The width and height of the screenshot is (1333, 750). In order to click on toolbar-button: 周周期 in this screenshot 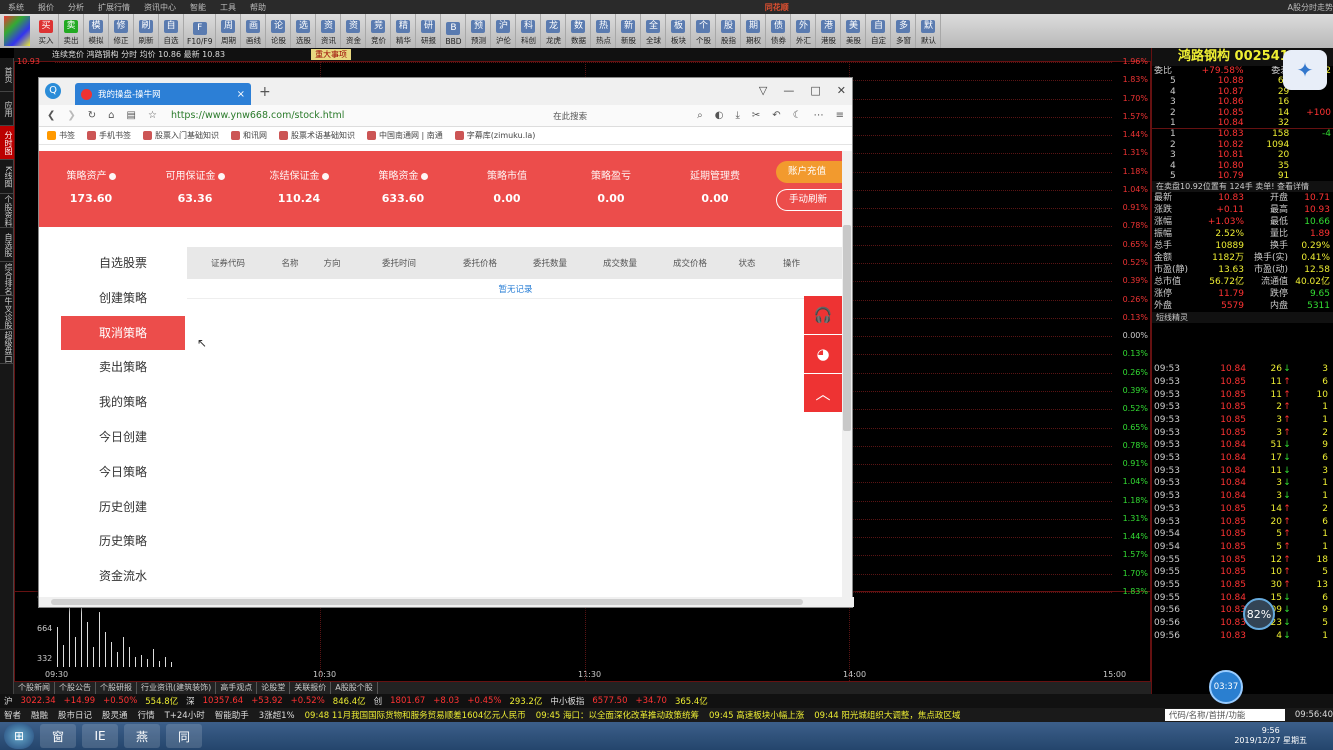, I will do `click(229, 31)`.